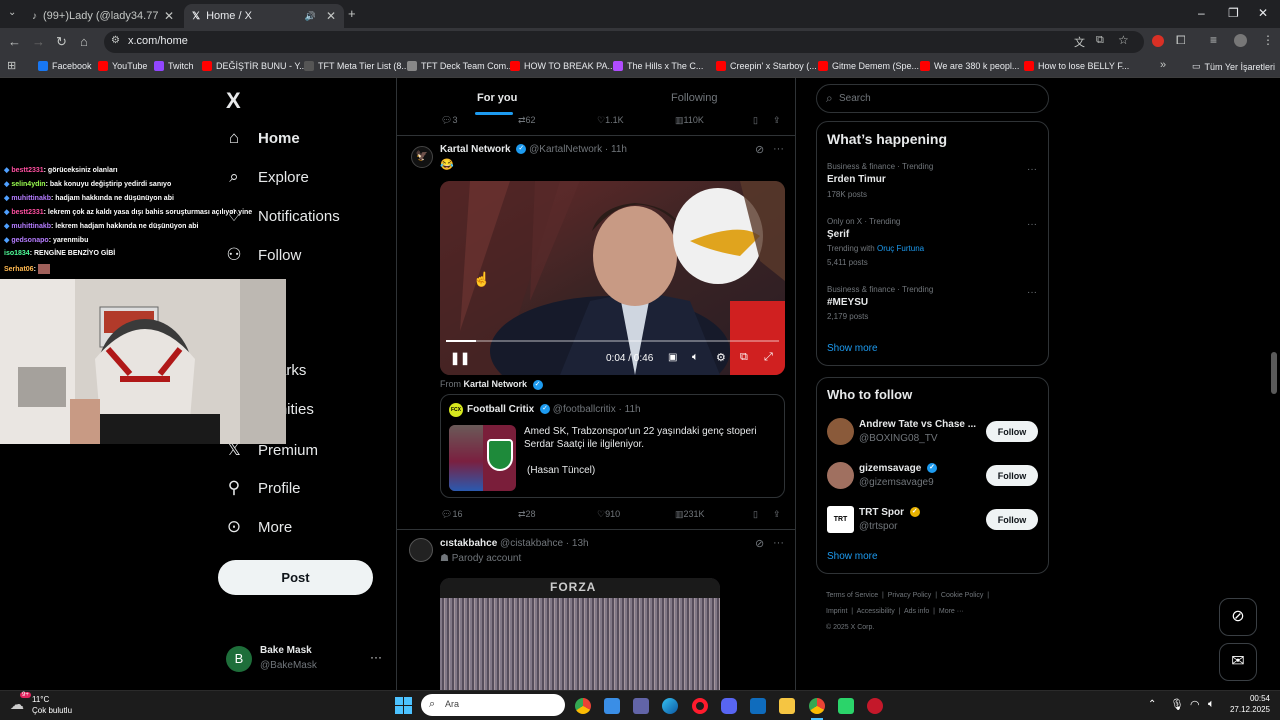 The width and height of the screenshot is (1280, 720). I want to click on forward-icon: →, so click(38, 42).